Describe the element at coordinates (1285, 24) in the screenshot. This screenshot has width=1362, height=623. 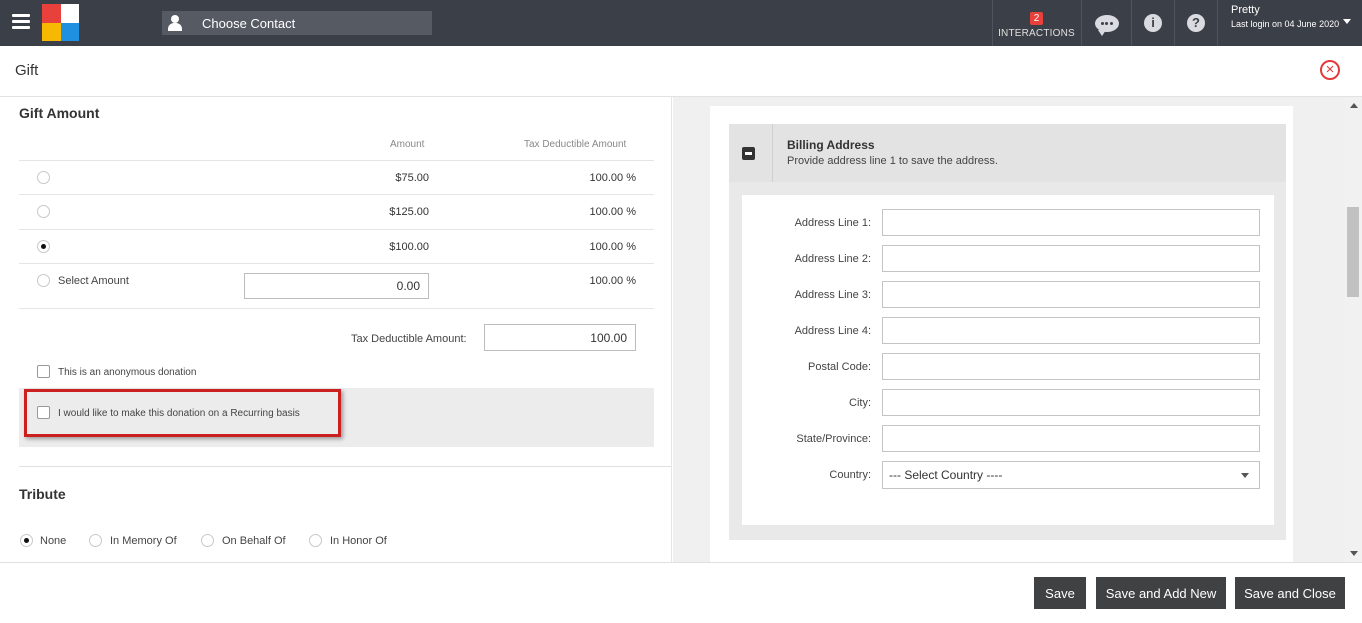
I see `last-login: Last login on 04 June 2020` at that location.